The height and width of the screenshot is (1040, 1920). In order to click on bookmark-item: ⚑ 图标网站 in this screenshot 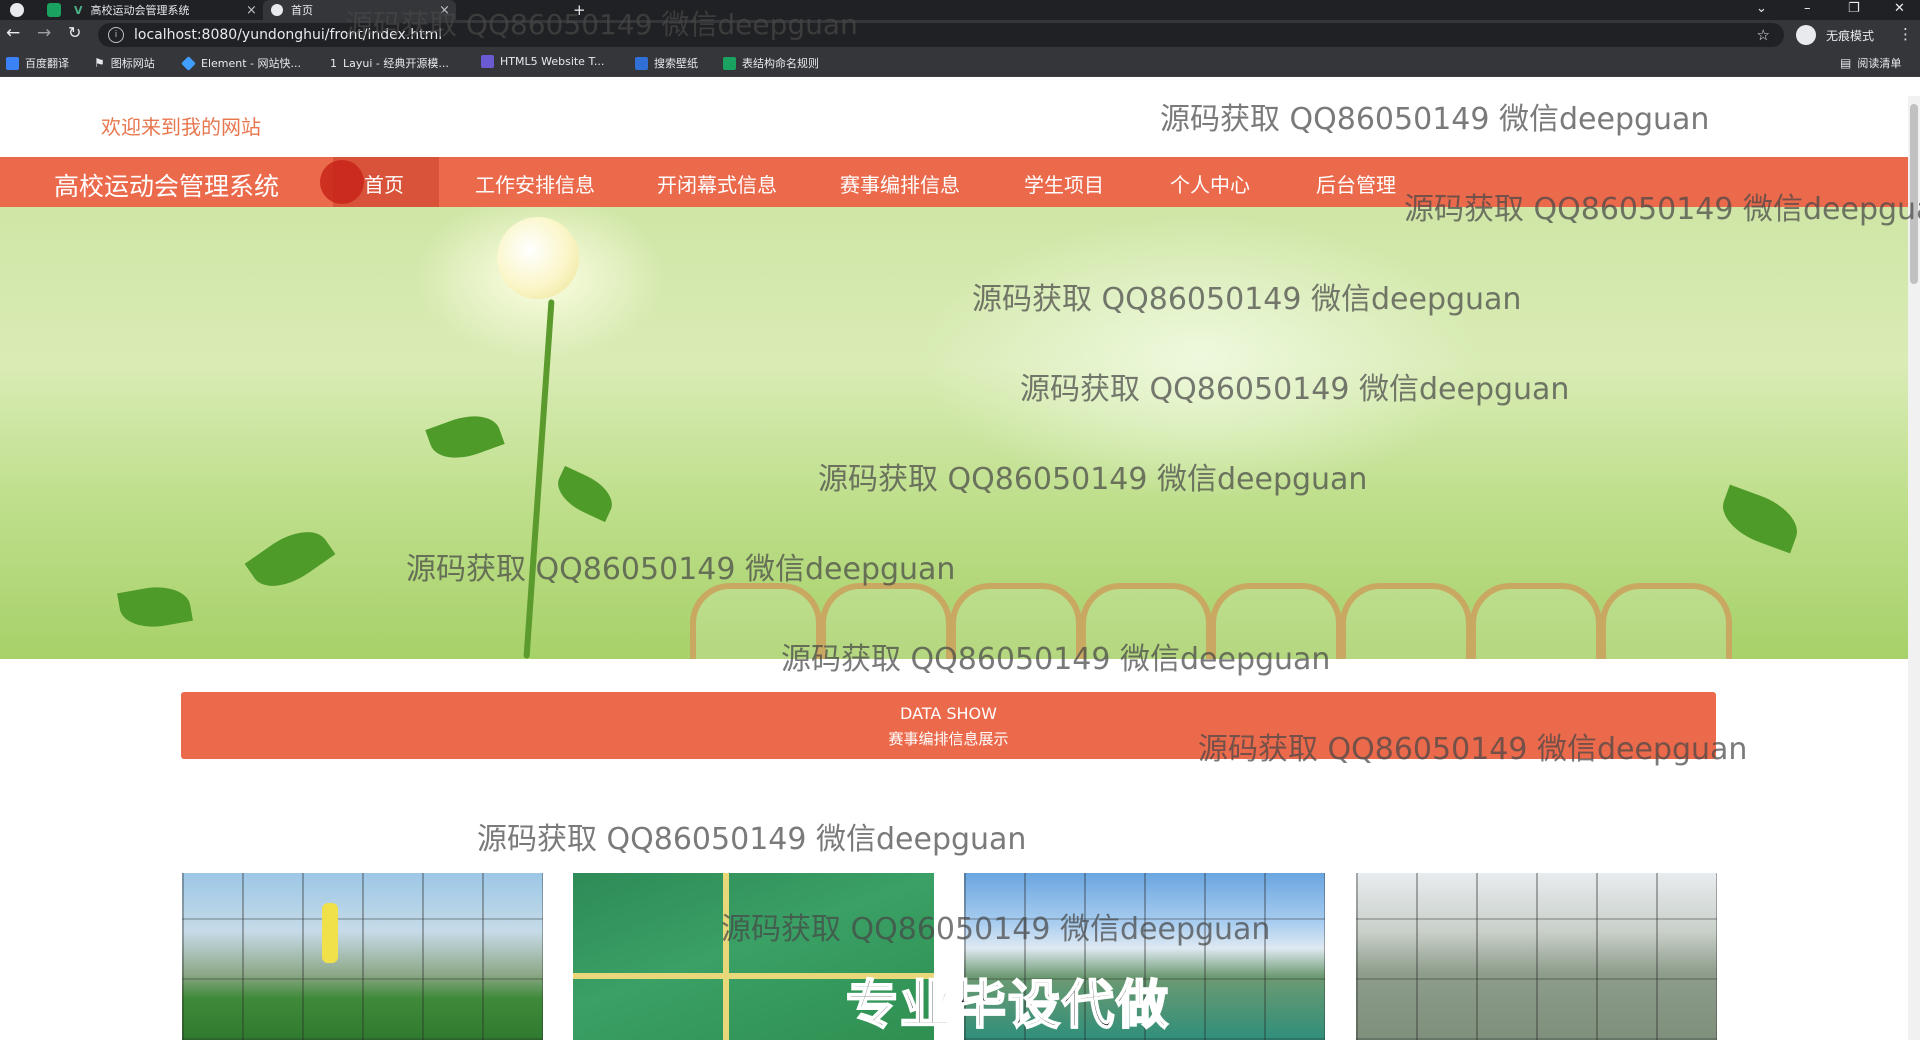, I will do `click(124, 63)`.